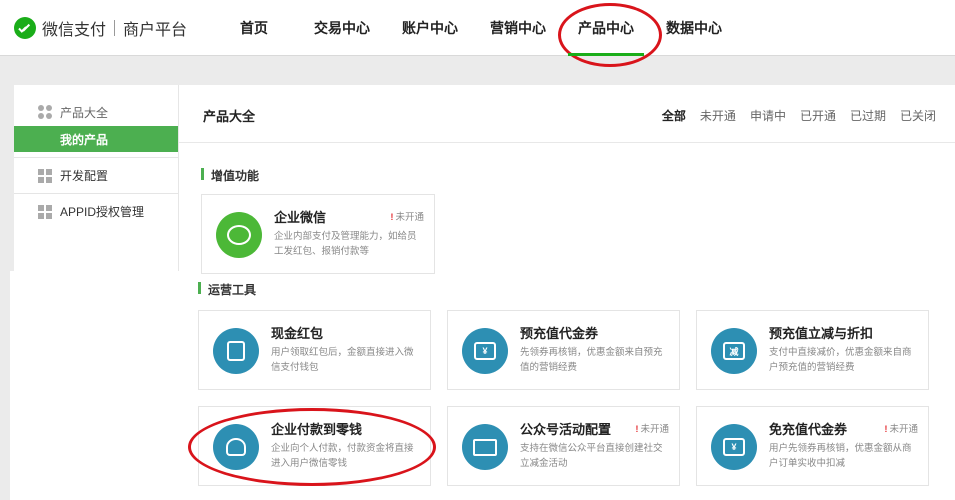 The height and width of the screenshot is (500, 955). I want to click on nav-home: 首页, so click(254, 28).